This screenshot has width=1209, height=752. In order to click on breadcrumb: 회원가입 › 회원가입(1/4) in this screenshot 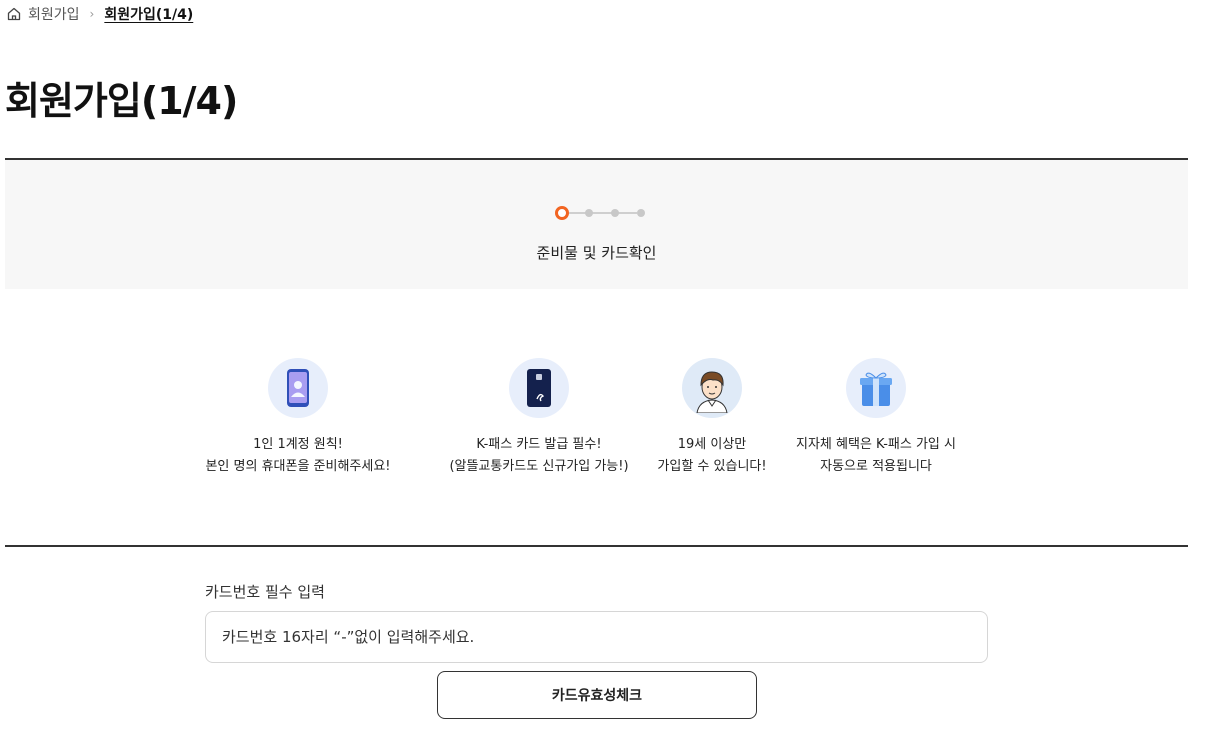, I will do `click(99, 14)`.